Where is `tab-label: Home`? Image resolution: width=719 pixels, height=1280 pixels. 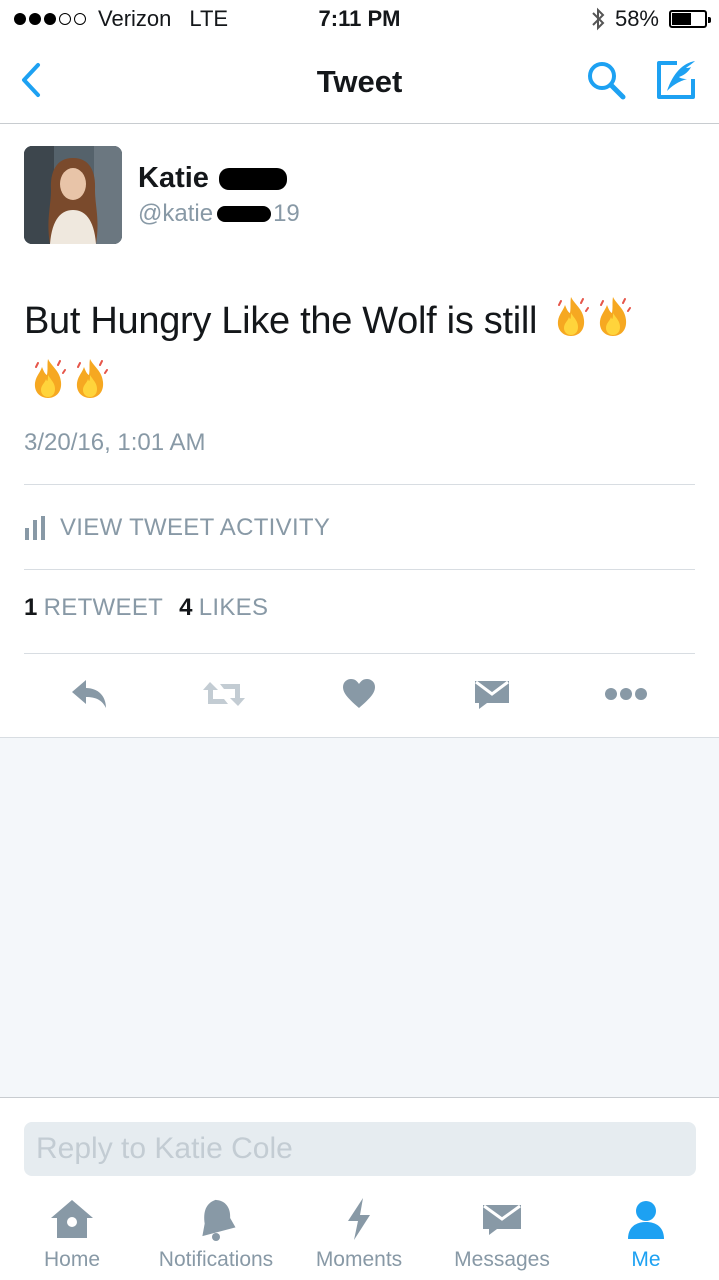 tab-label: Home is located at coordinates (72, 1259).